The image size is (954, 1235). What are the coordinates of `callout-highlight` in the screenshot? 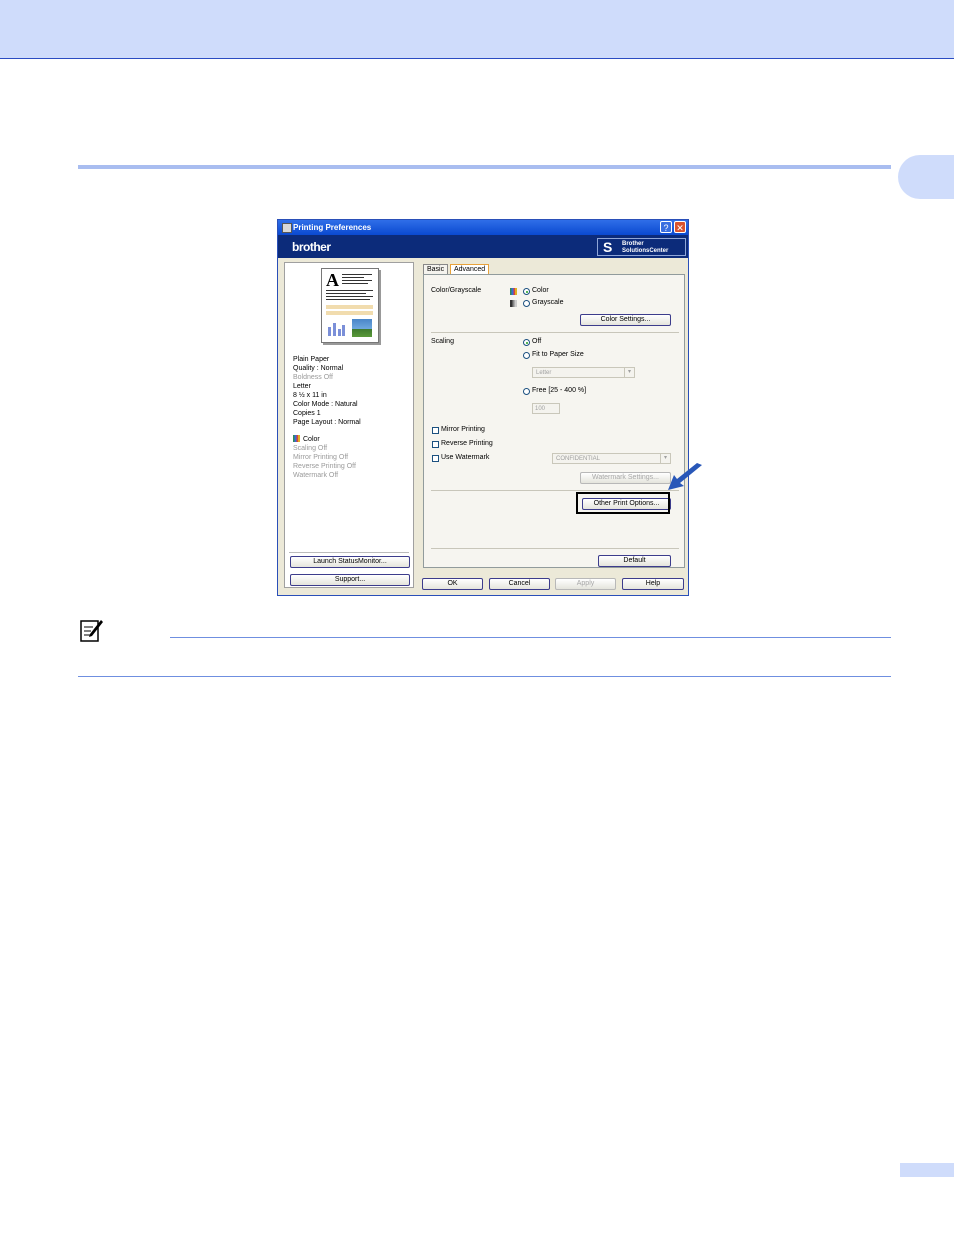 It's located at (623, 503).